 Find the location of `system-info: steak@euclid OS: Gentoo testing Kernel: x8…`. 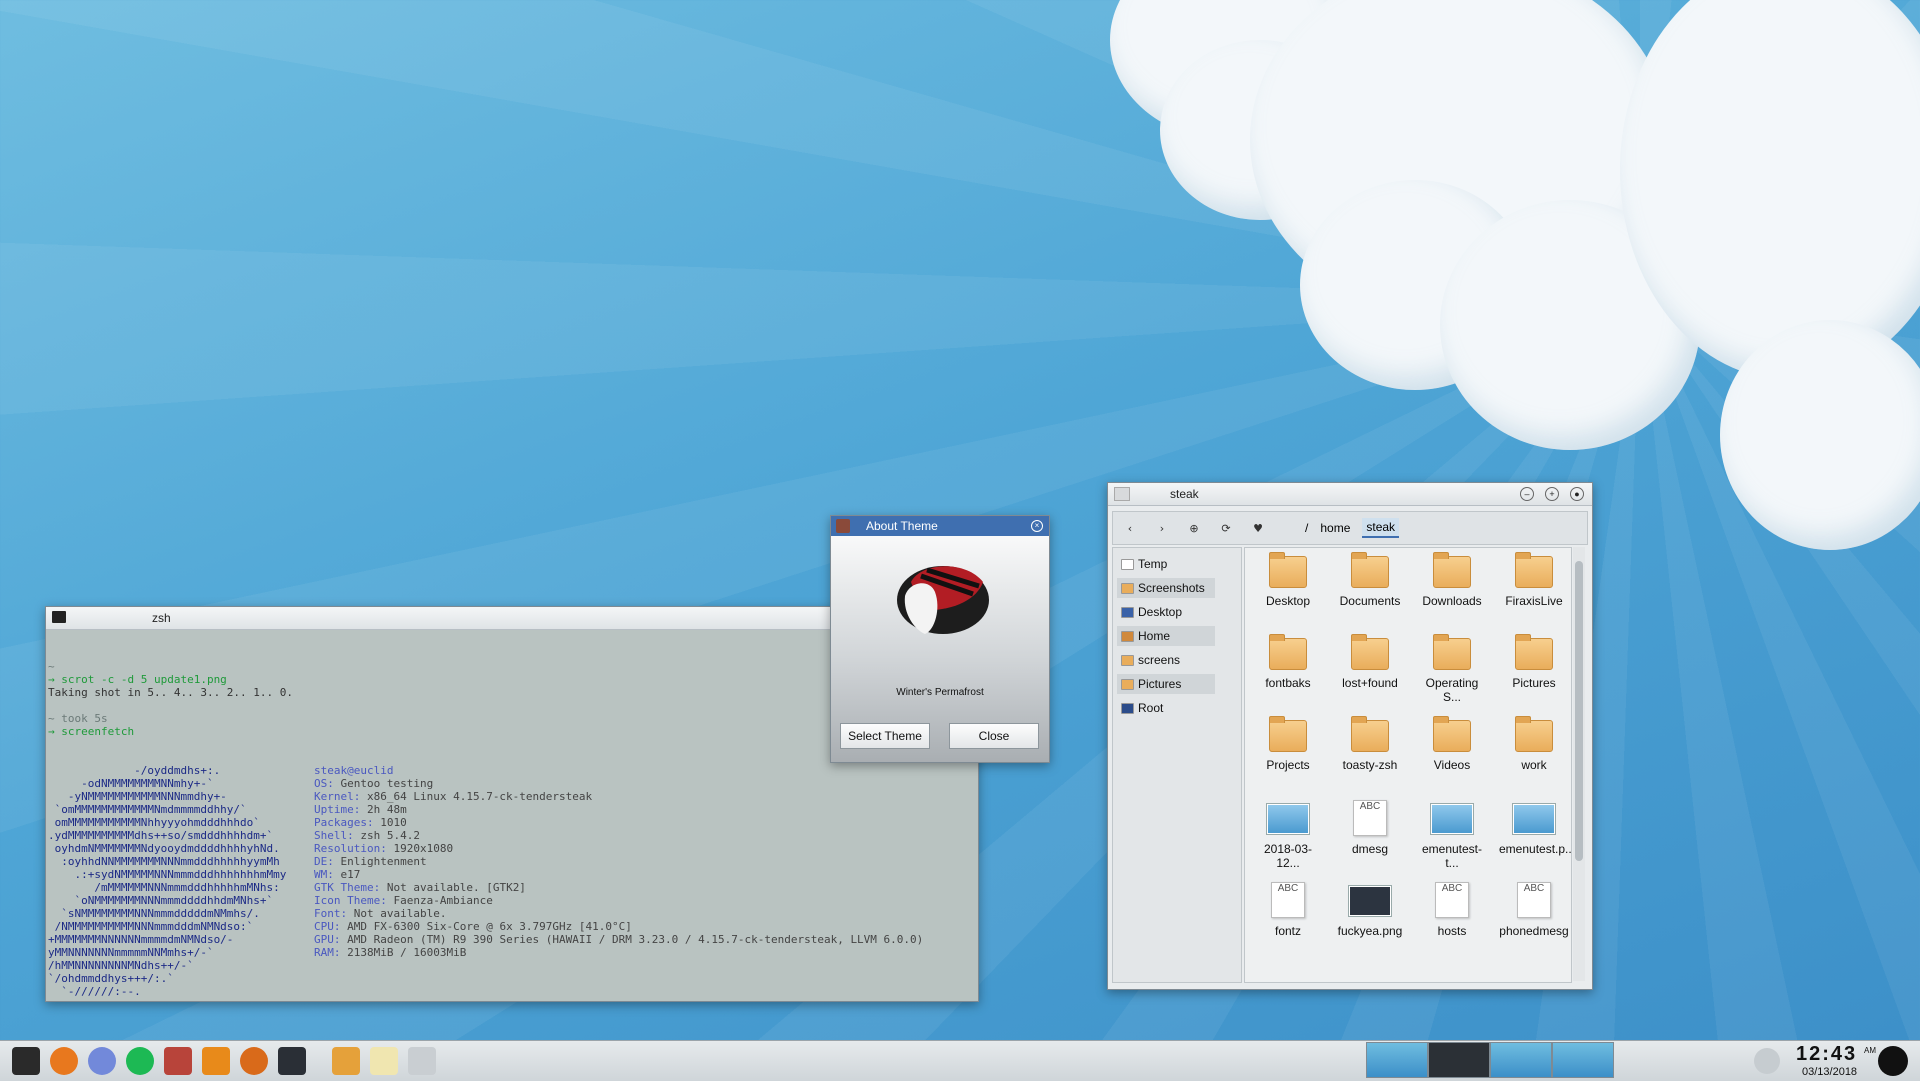

system-info: steak@euclid OS: Gentoo testing Kernel: x8… is located at coordinates (618, 861).